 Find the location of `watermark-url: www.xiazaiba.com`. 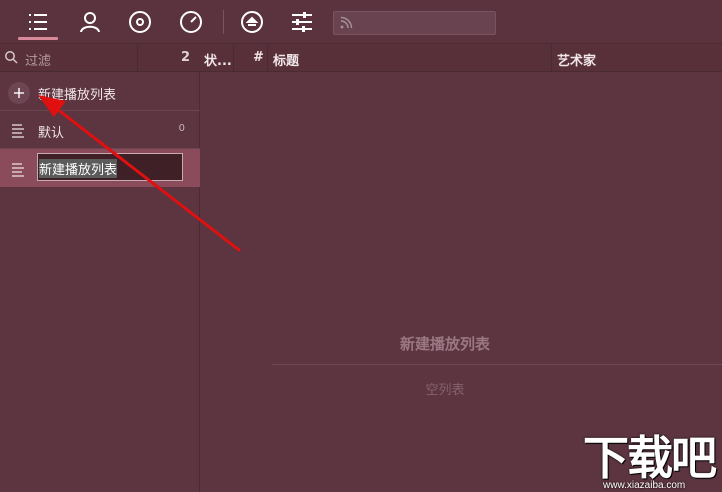

watermark-url: www.xiazaiba.com is located at coordinates (644, 485).